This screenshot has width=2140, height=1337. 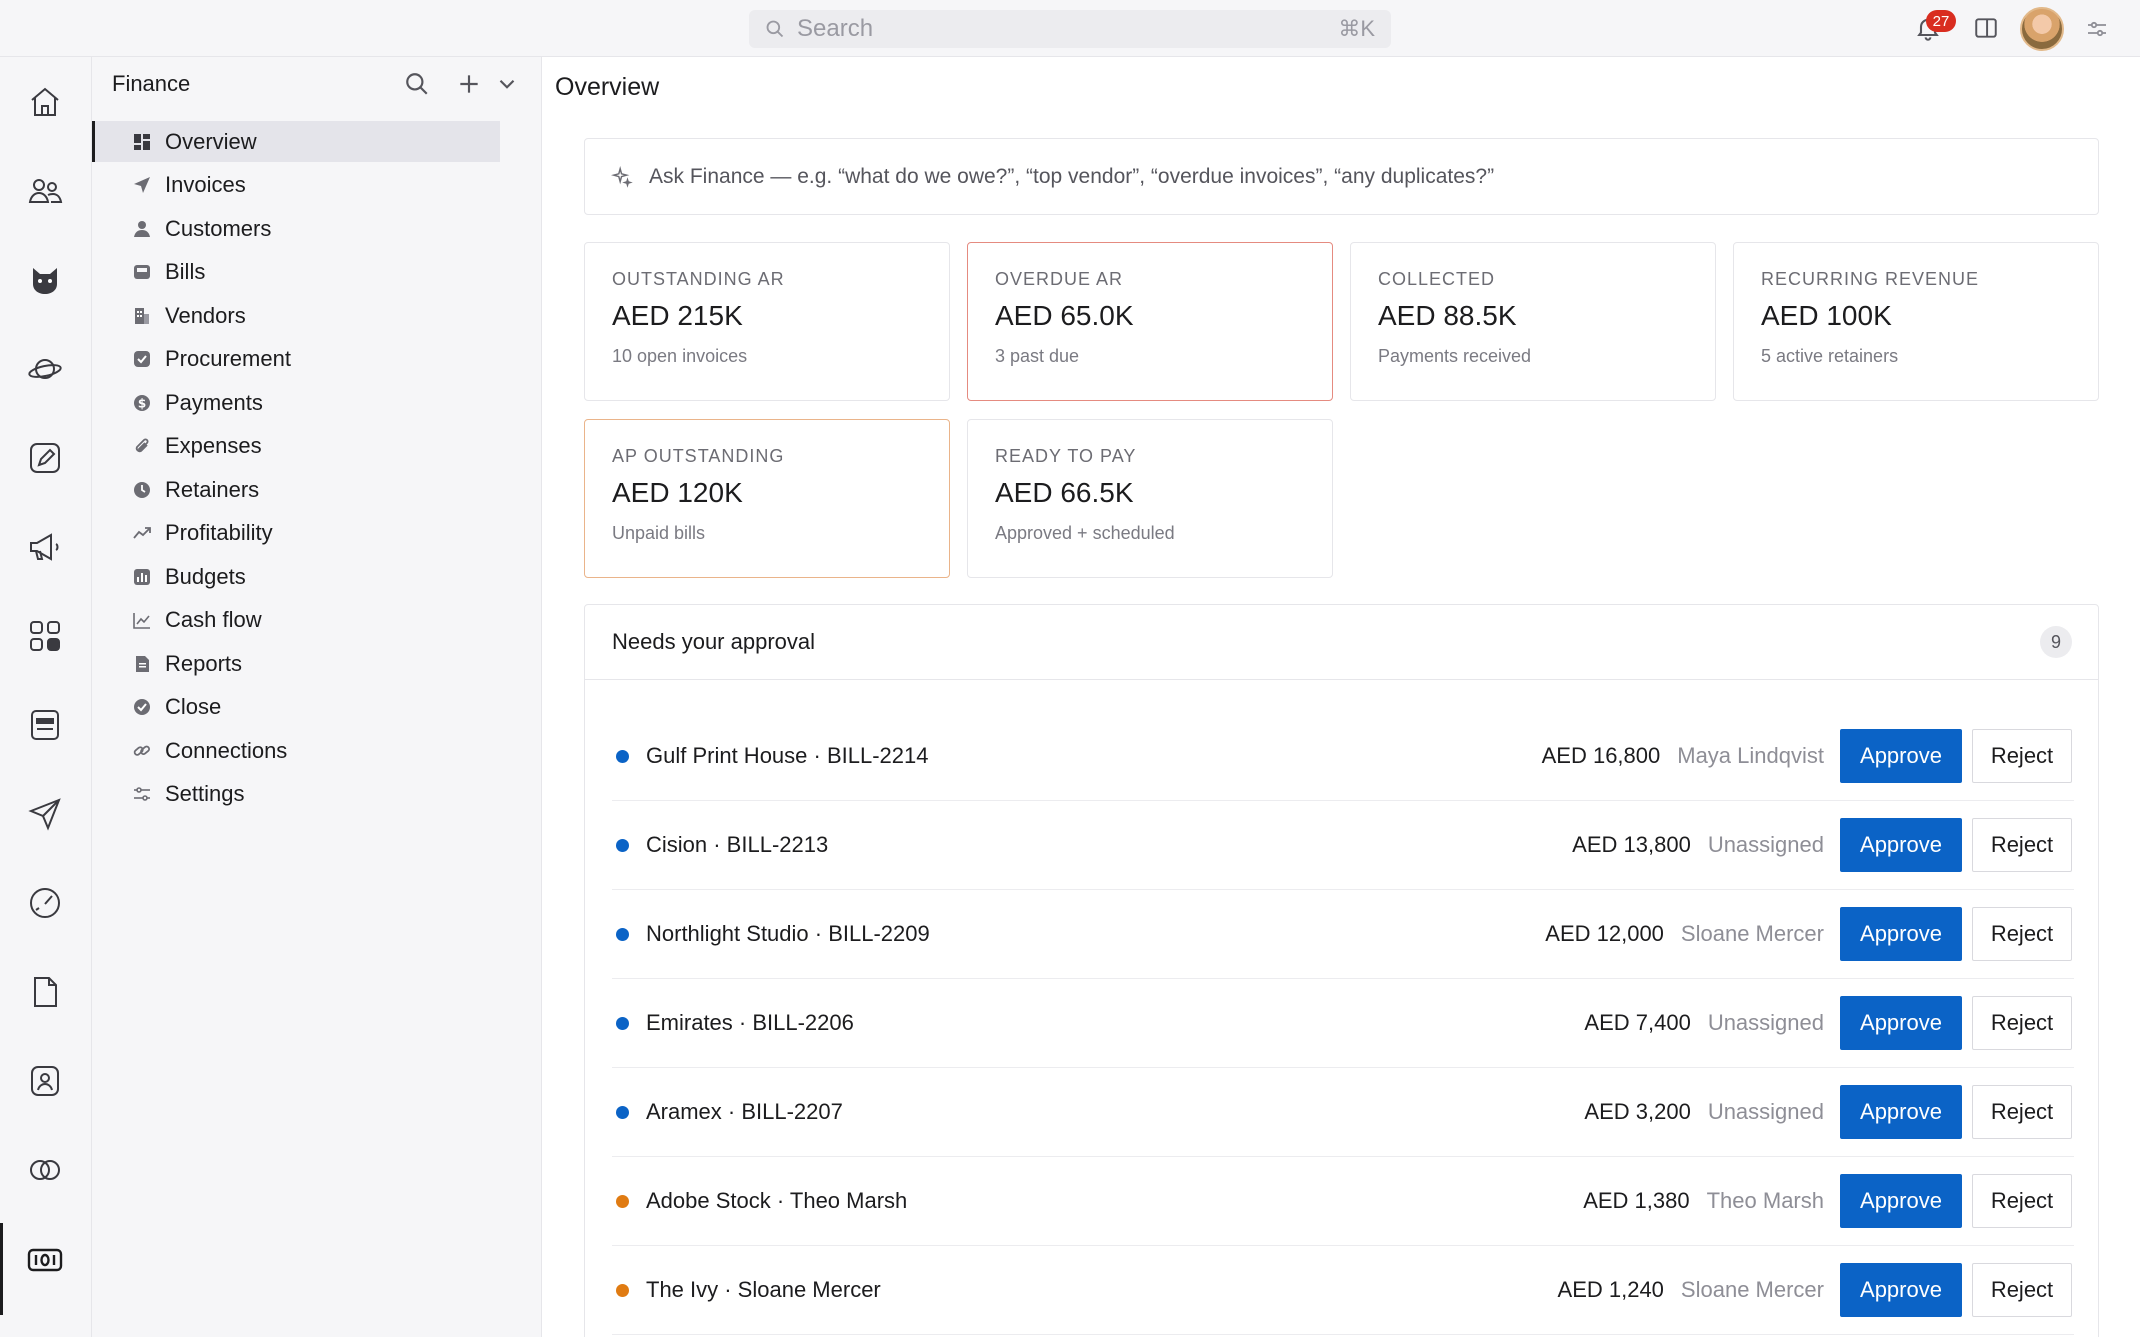 What do you see at coordinates (777, 1200) in the screenshot?
I see `approval-title: Adobe Stock · Theo Marsh` at bounding box center [777, 1200].